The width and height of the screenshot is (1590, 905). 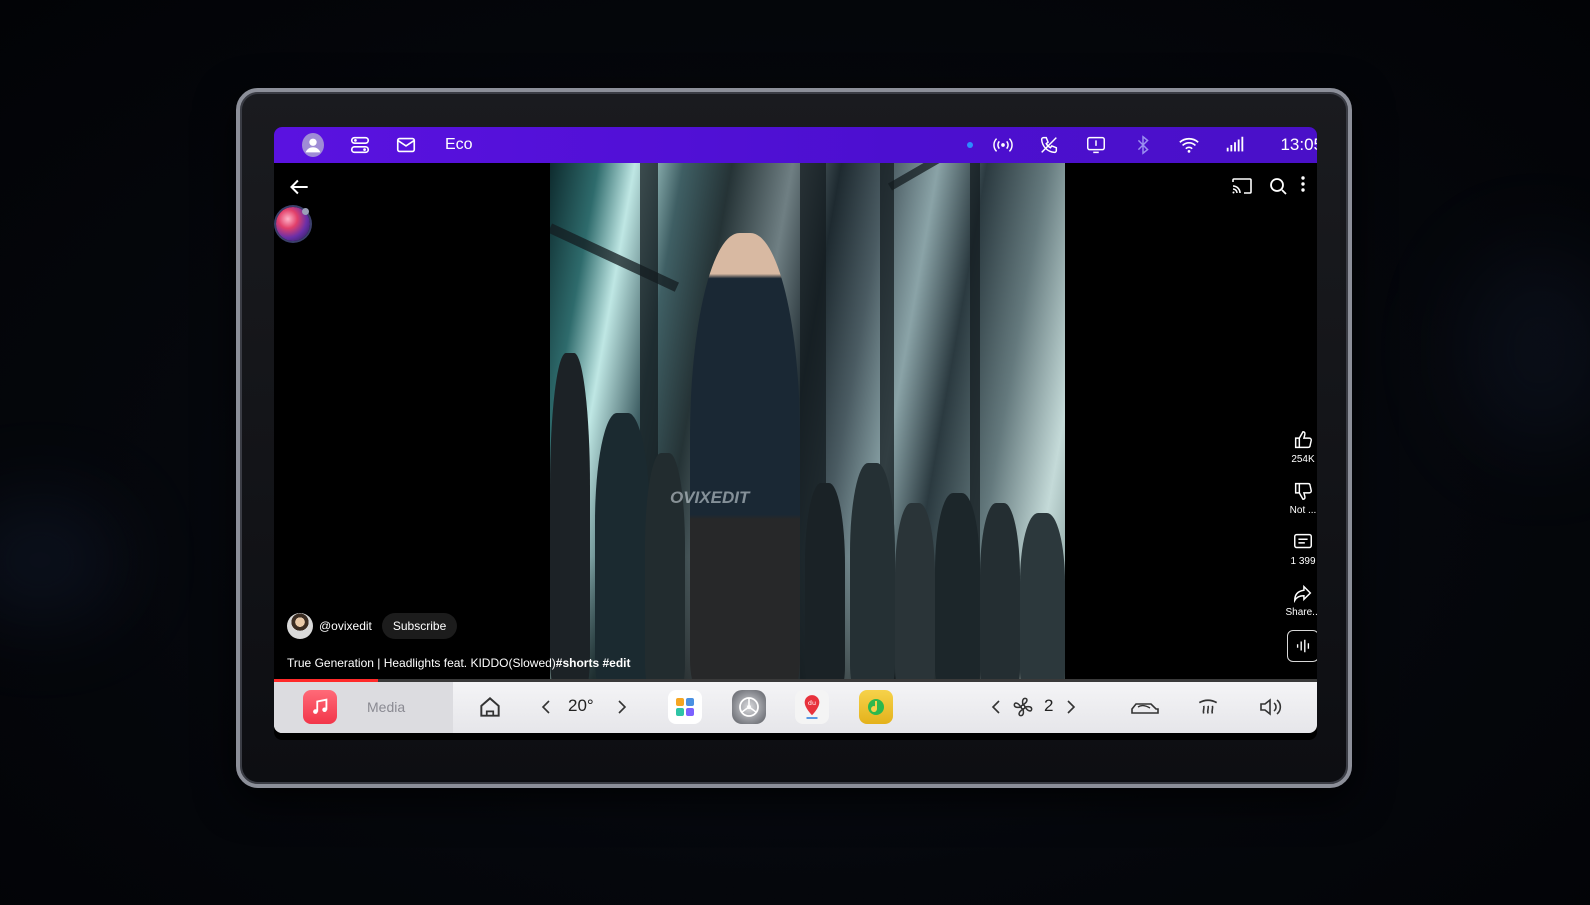 What do you see at coordinates (1003, 145) in the screenshot?
I see `hotspot-icon` at bounding box center [1003, 145].